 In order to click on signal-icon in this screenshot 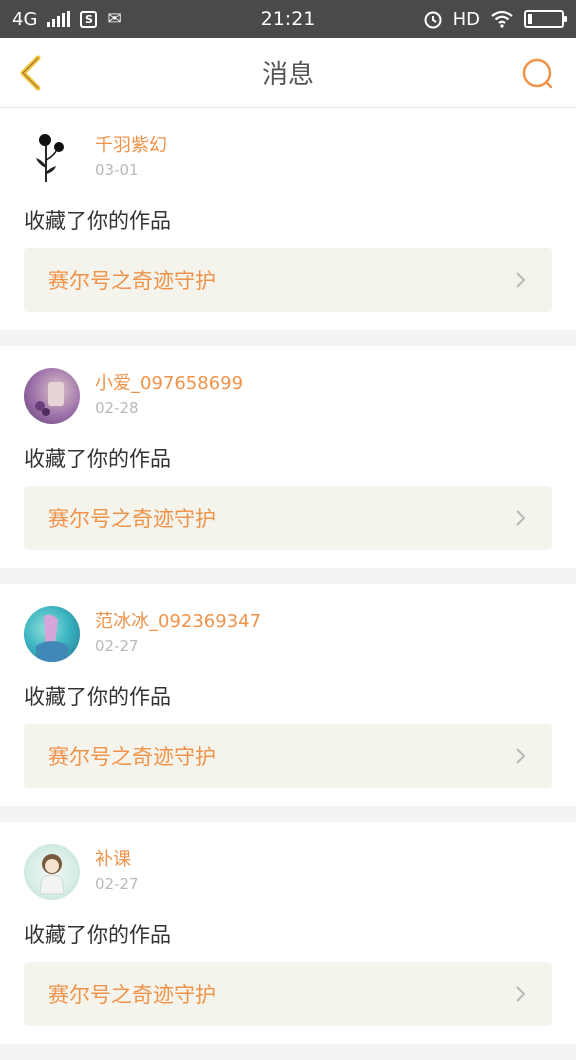, I will do `click(59, 19)`.